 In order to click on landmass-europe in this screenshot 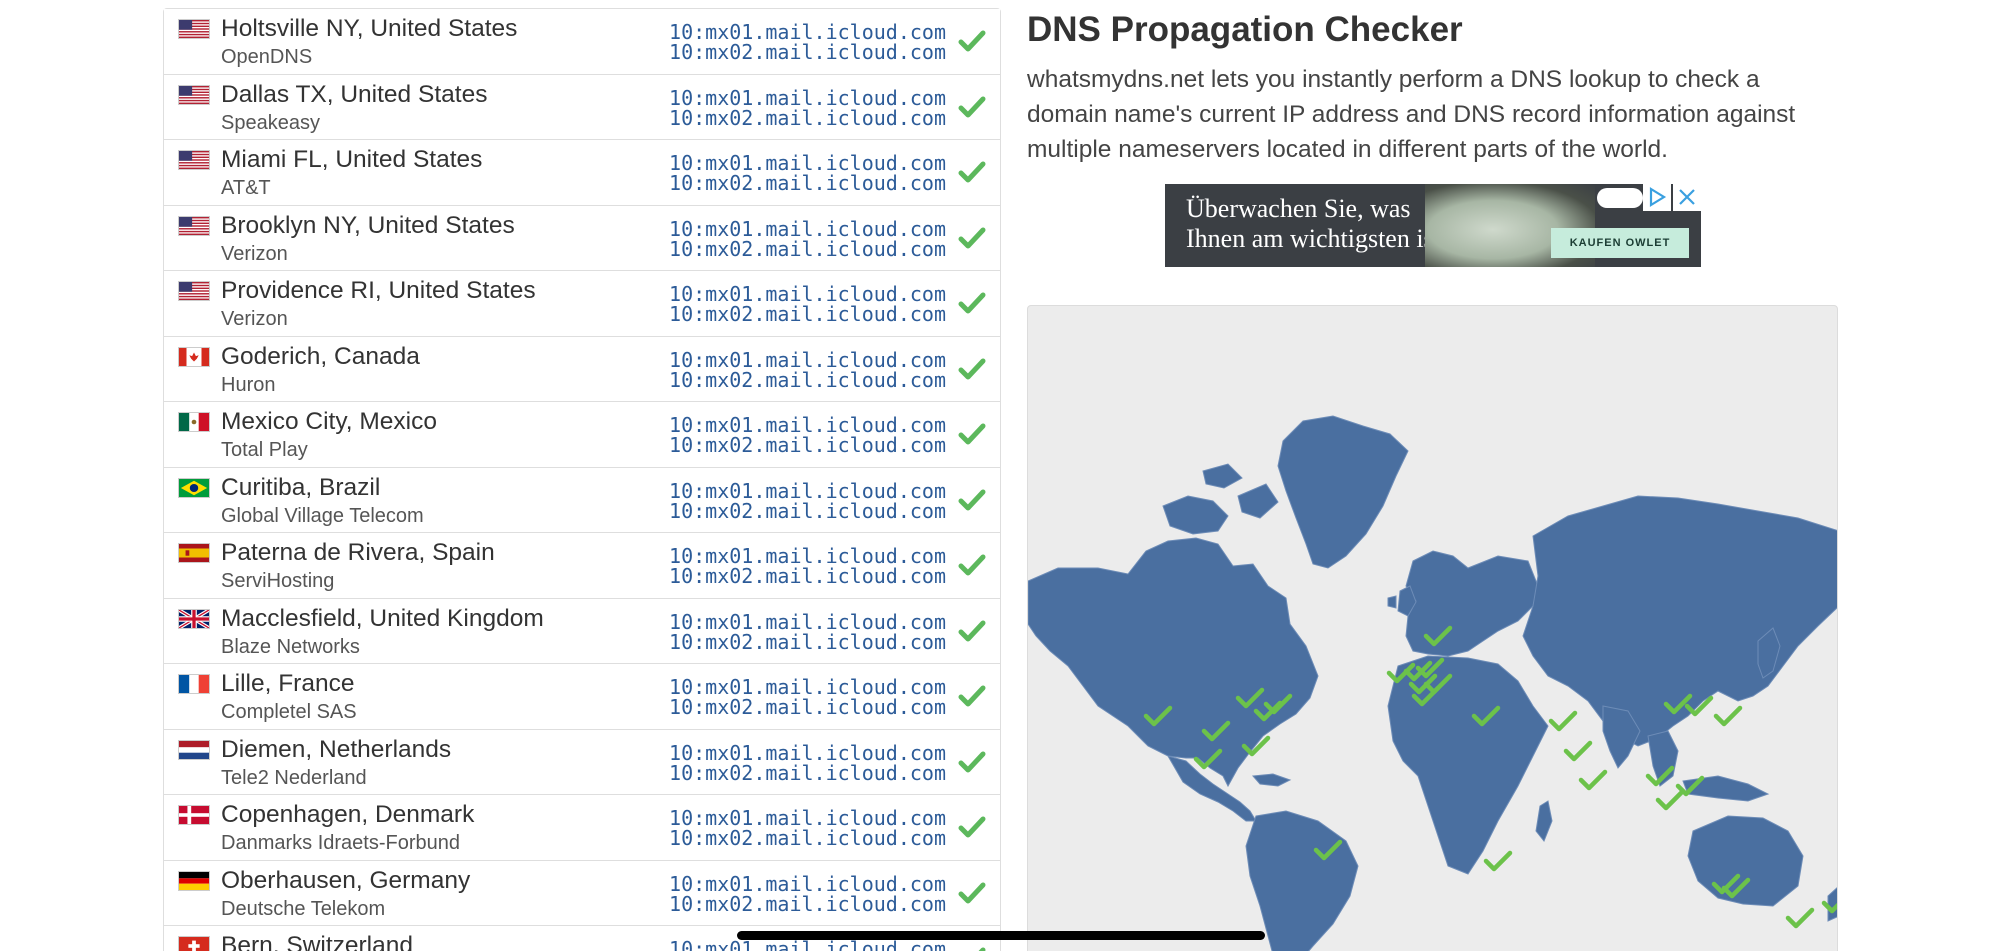, I will do `click(1472, 603)`.